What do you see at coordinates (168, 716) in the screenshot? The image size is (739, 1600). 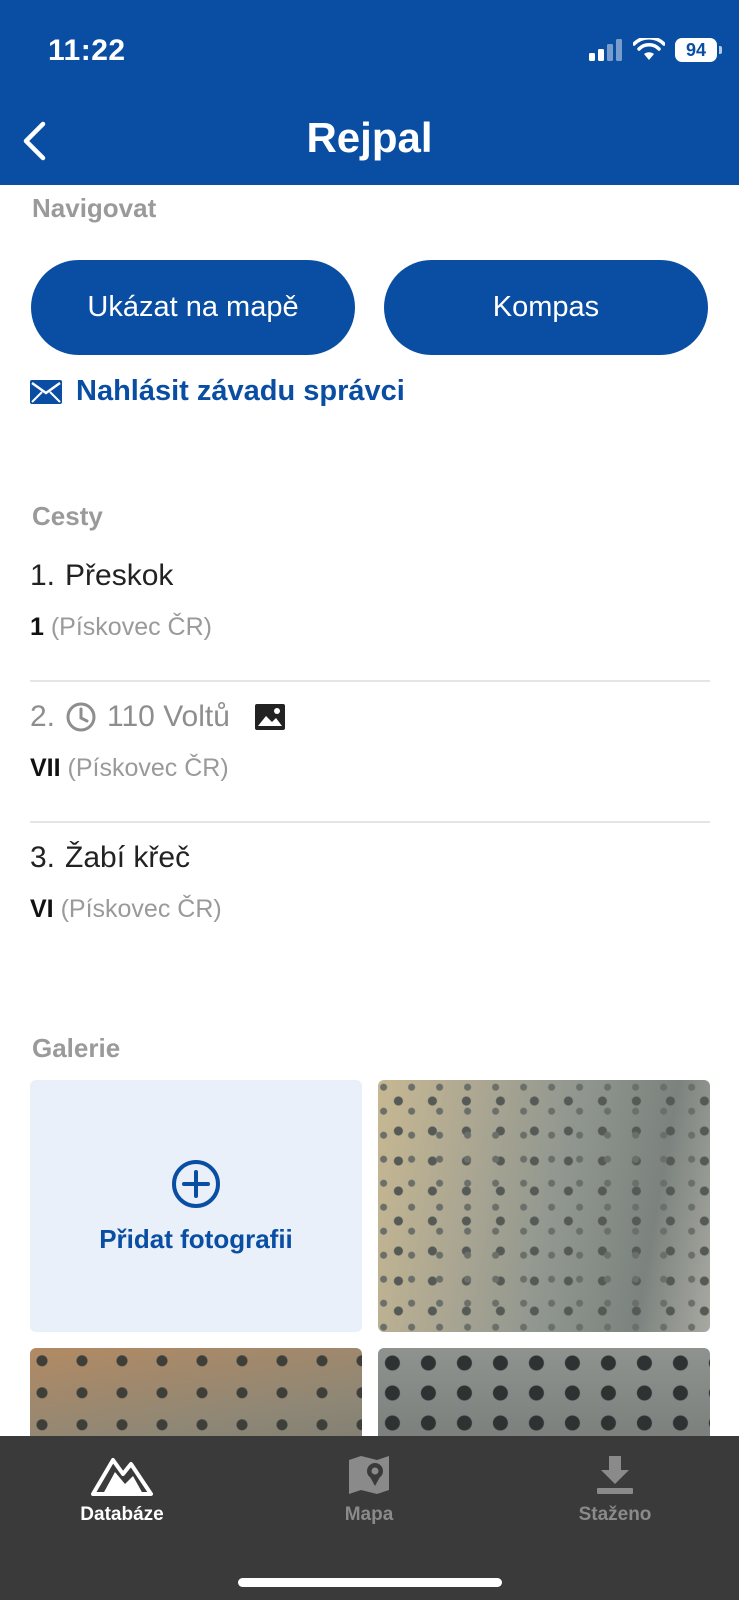 I see `route-name: 110 Voltů` at bounding box center [168, 716].